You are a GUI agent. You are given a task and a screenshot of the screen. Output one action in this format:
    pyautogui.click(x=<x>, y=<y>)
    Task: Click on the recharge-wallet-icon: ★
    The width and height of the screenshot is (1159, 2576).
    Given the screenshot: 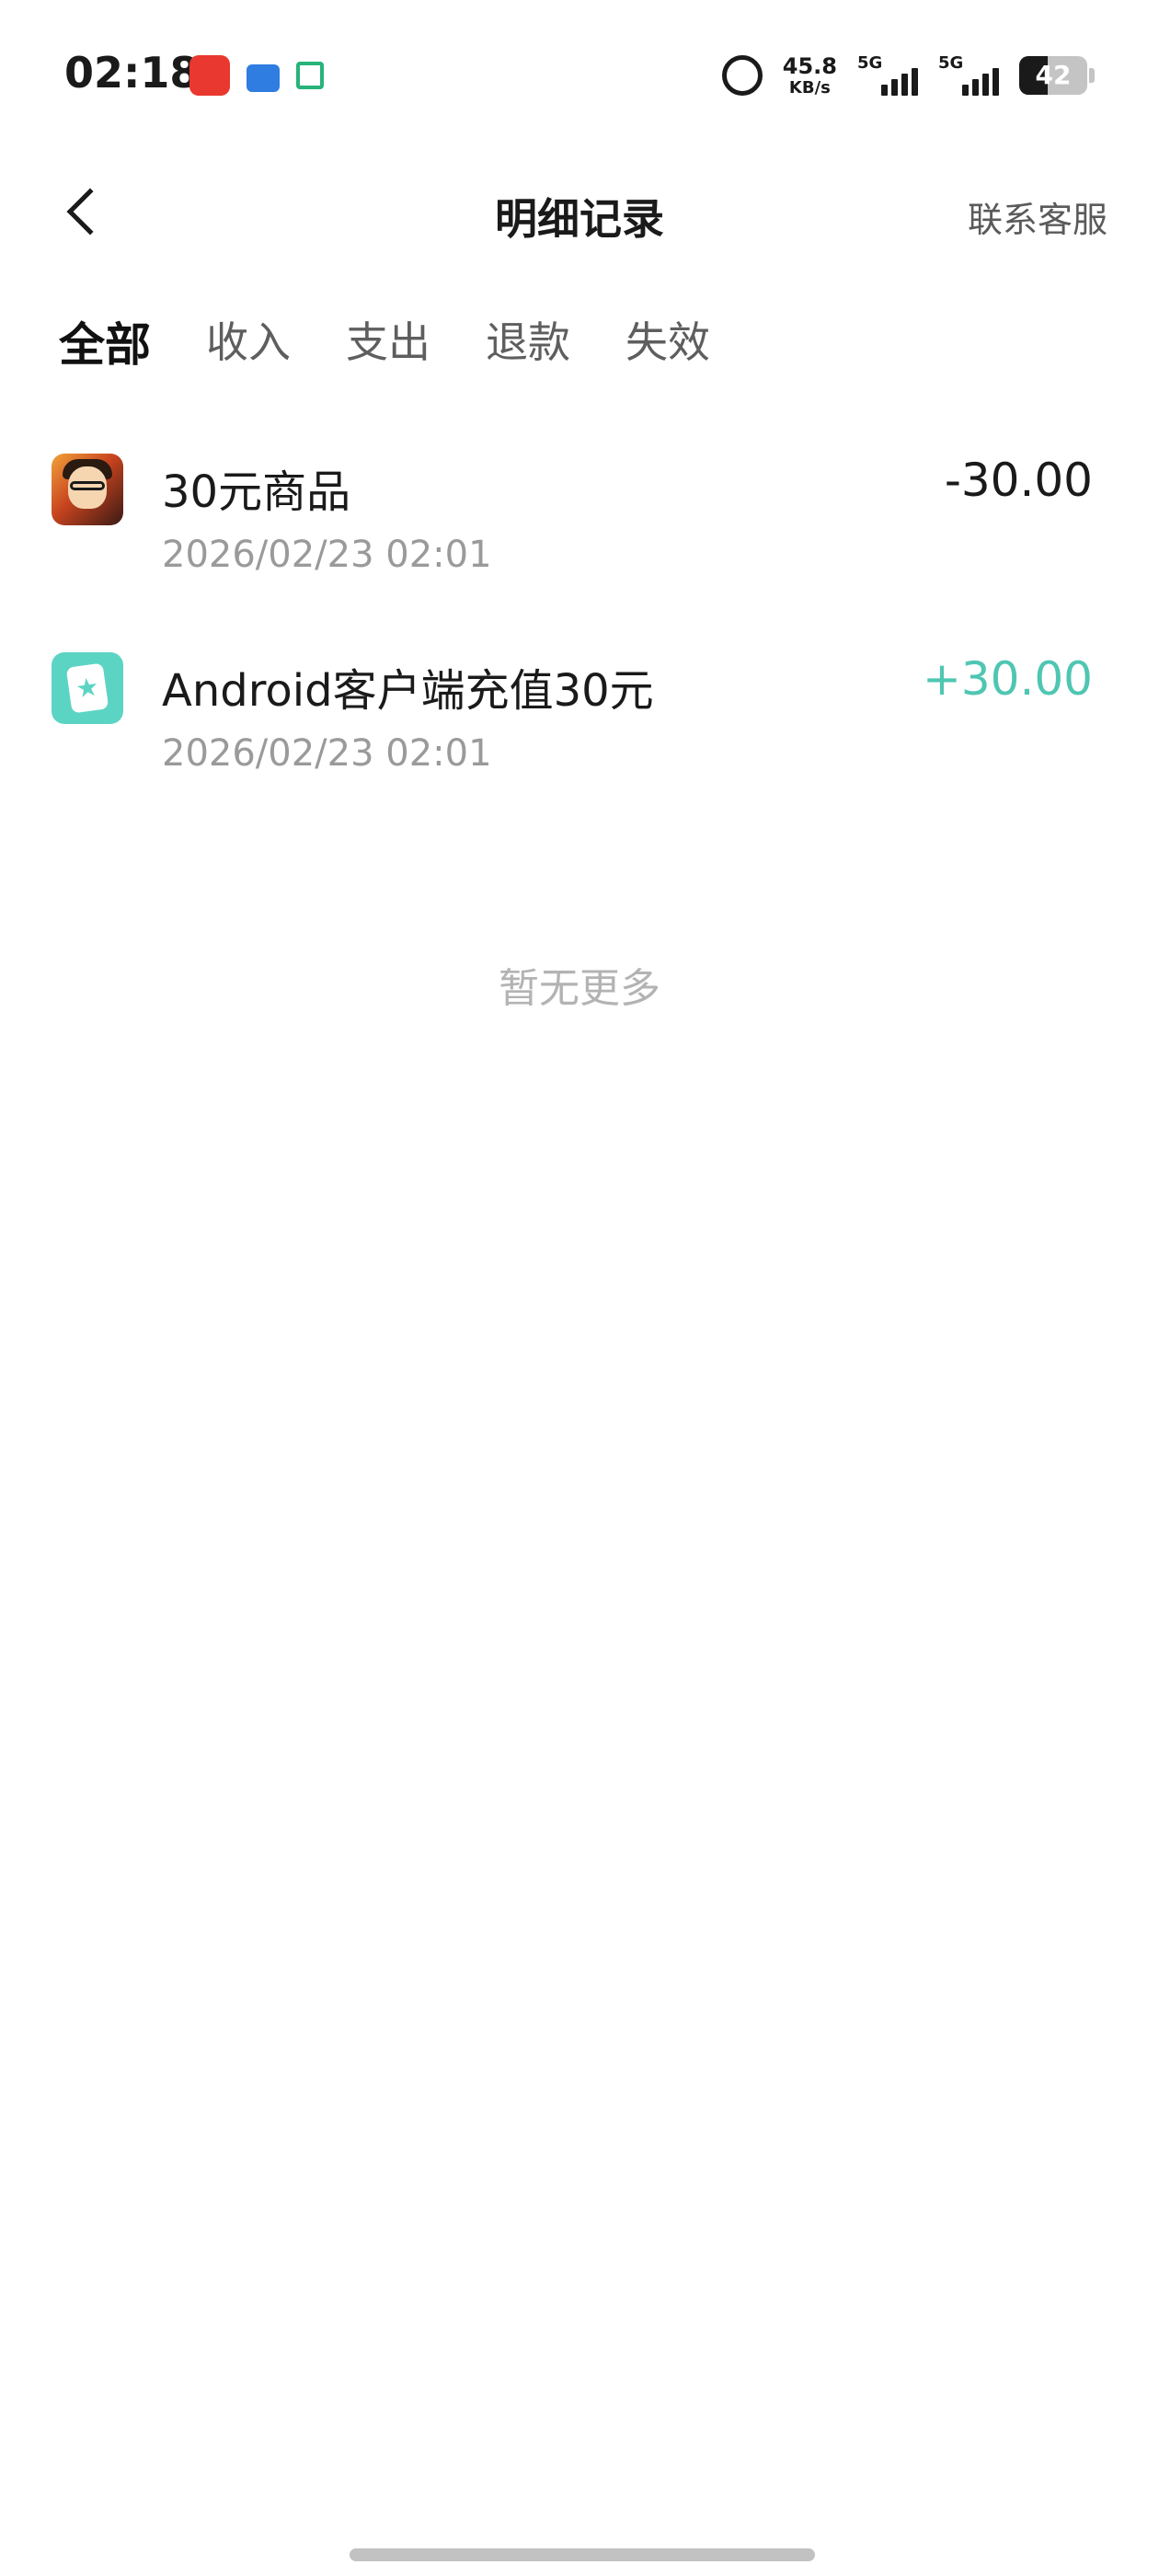 What is the action you would take?
    pyautogui.click(x=87, y=688)
    